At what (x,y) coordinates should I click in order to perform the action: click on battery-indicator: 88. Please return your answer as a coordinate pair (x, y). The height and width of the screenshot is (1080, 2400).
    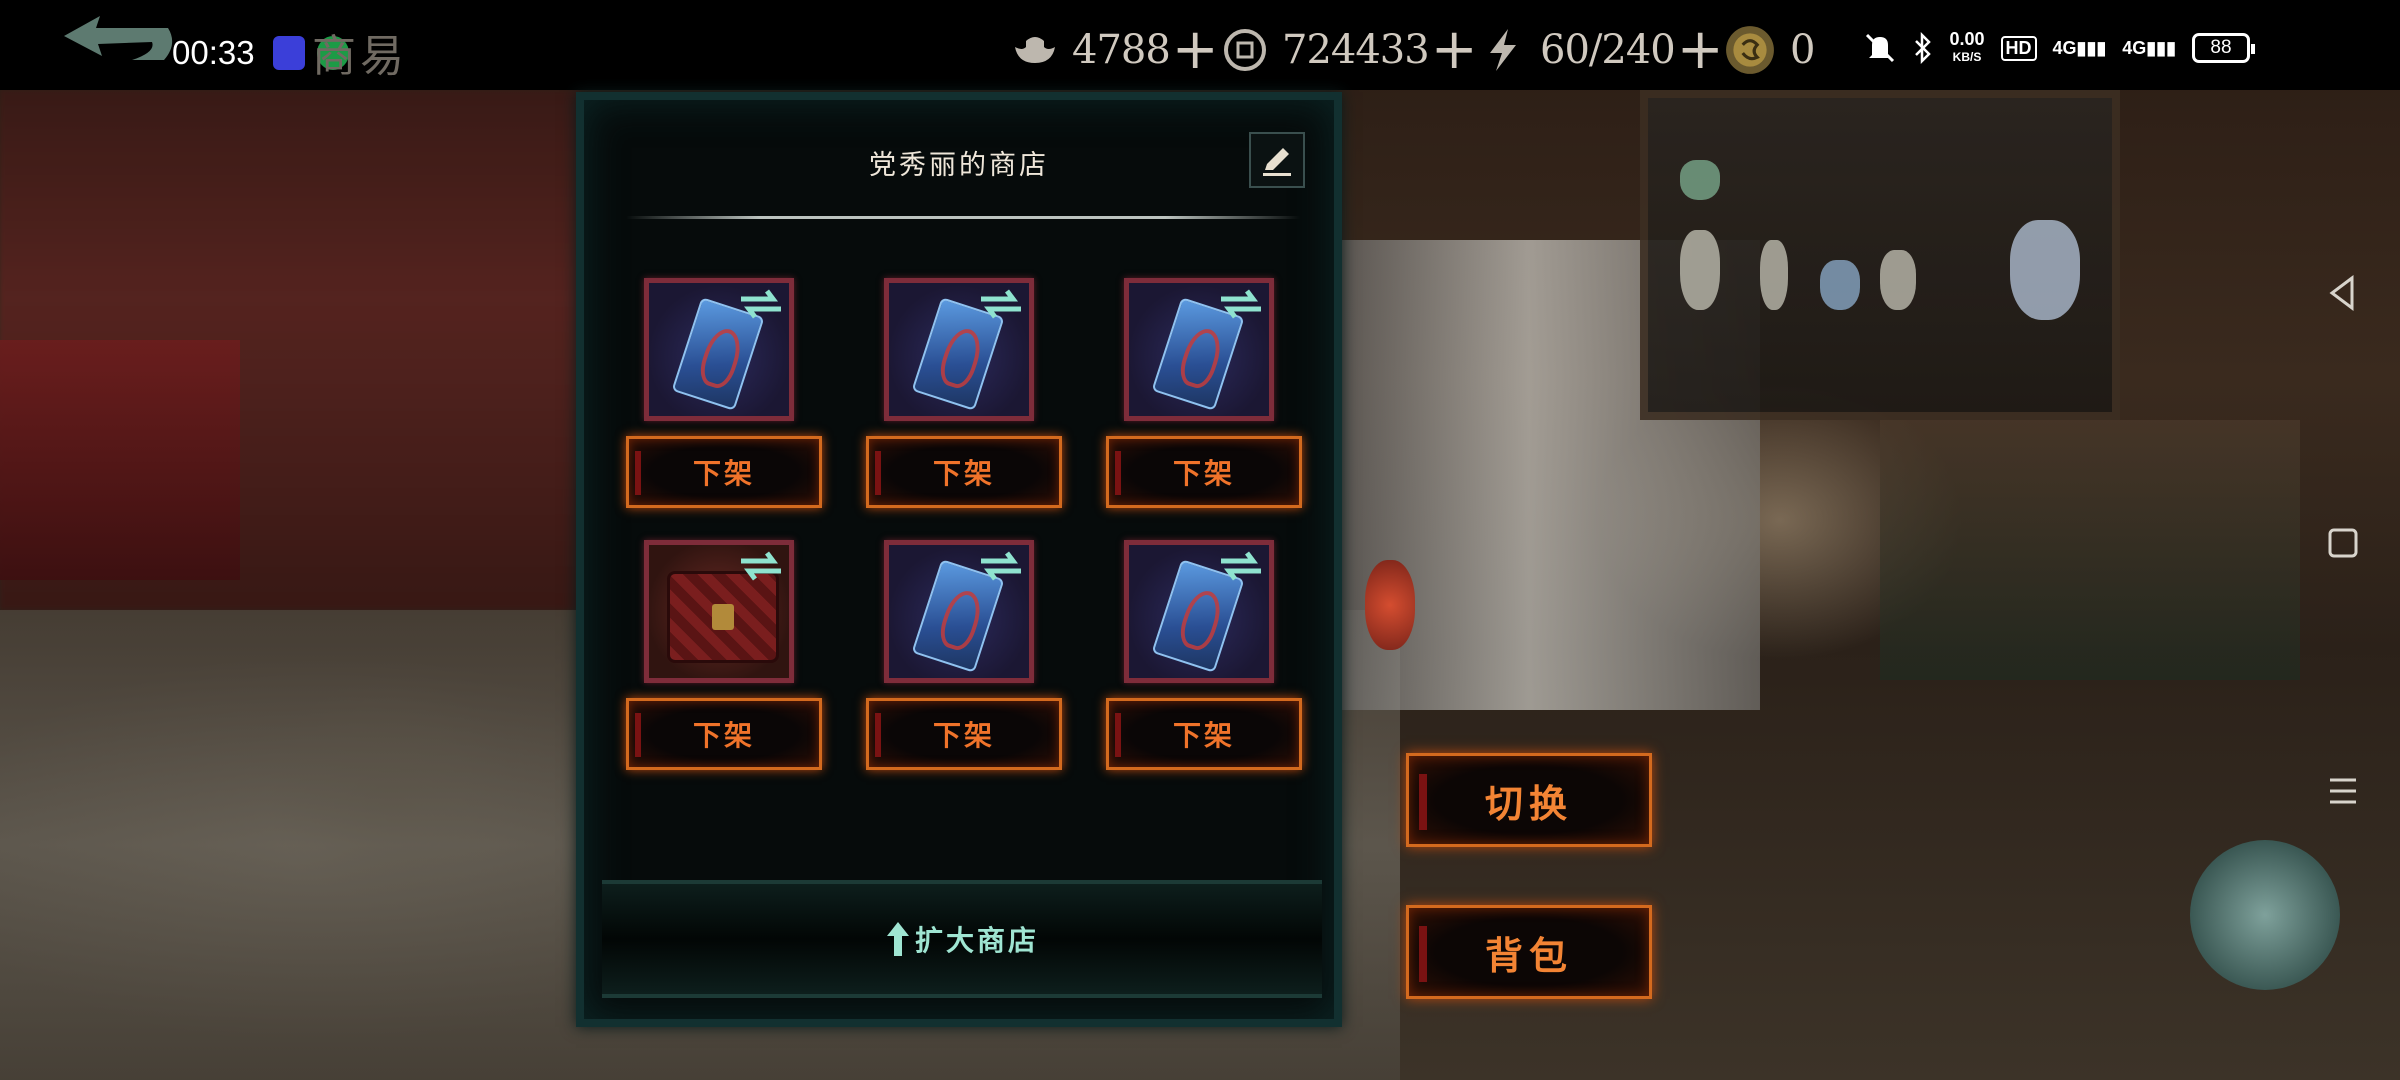
    Looking at the image, I should click on (2223, 48).